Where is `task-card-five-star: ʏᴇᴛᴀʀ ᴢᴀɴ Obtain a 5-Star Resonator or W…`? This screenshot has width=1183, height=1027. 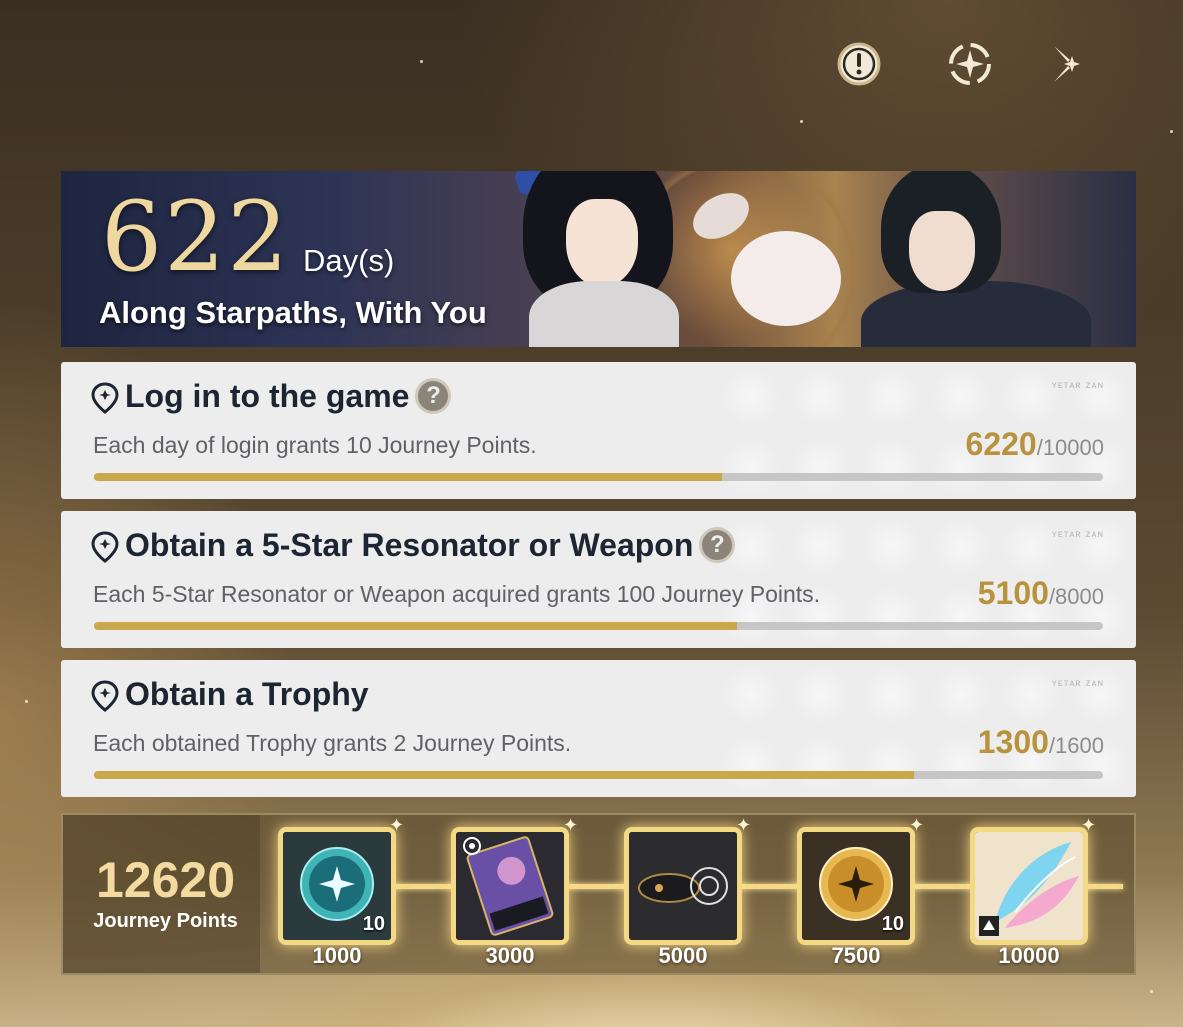
task-card-five-star: ʏᴇᴛᴀʀ ᴢᴀɴ Obtain a 5-Star Resonator or W… is located at coordinates (598, 579).